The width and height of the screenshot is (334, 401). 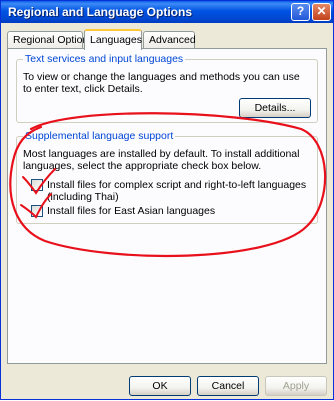 What do you see at coordinates (180, 211) in the screenshot?
I see `east-asian-label: Install files for East Asian languages` at bounding box center [180, 211].